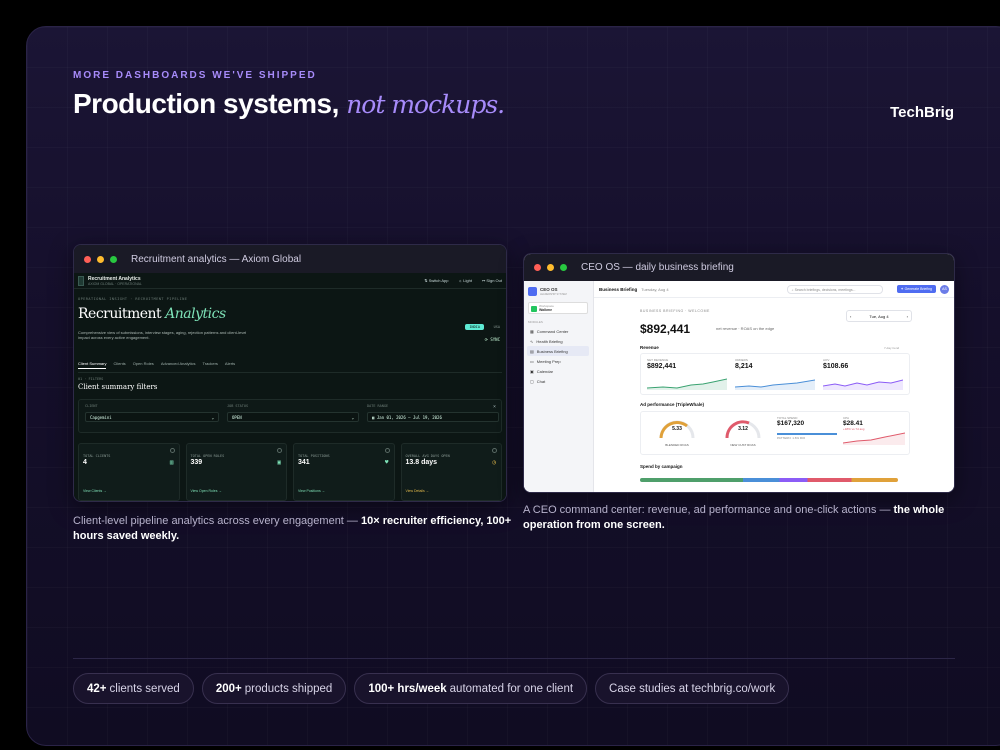  Describe the element at coordinates (195, 75) in the screenshot. I see `eyebrow: MORE DASHBOARDS WE'VE SHIPPED` at that location.